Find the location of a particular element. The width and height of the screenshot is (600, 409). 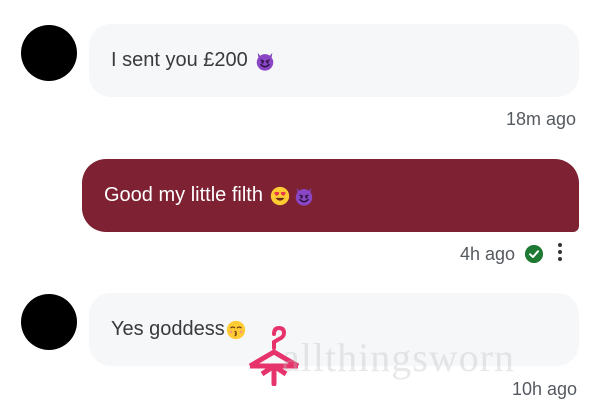

message-bubble-outgoing: Good my little filth is located at coordinates (330, 195).